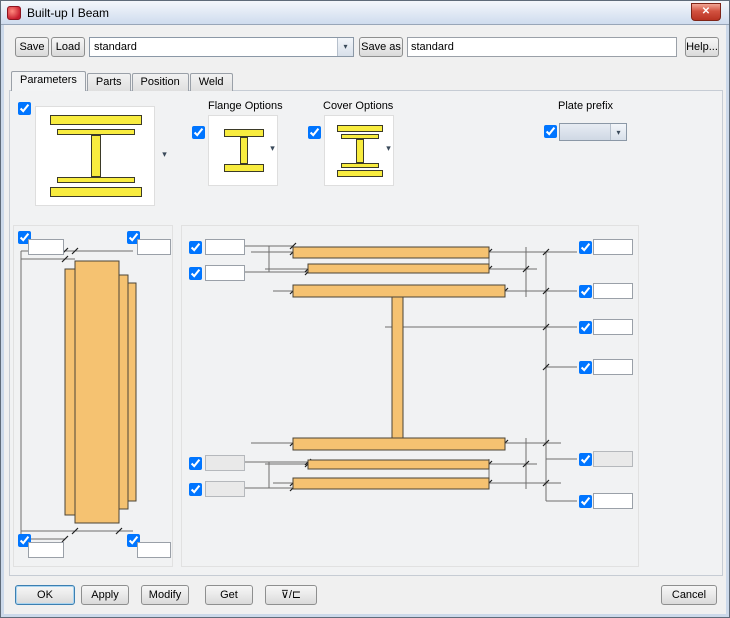 The image size is (730, 618). What do you see at coordinates (360, 128) in the screenshot?
I see `cover-top-cover-bar` at bounding box center [360, 128].